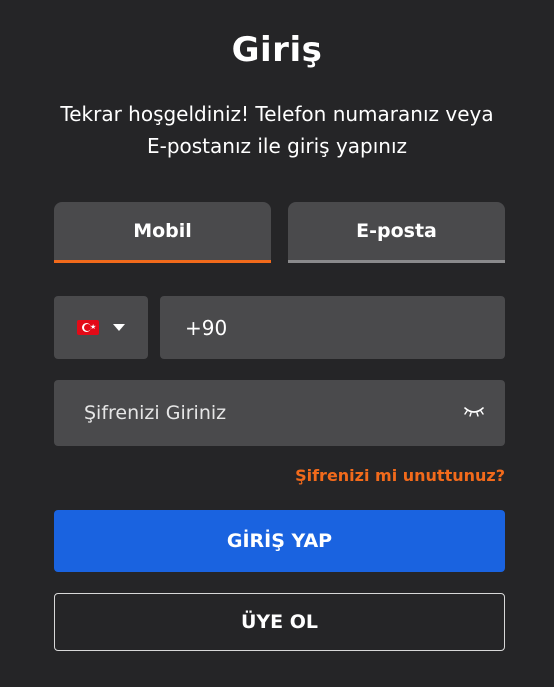 This screenshot has width=554, height=687. Describe the element at coordinates (119, 327) in the screenshot. I see `chevron-down-icon` at that location.